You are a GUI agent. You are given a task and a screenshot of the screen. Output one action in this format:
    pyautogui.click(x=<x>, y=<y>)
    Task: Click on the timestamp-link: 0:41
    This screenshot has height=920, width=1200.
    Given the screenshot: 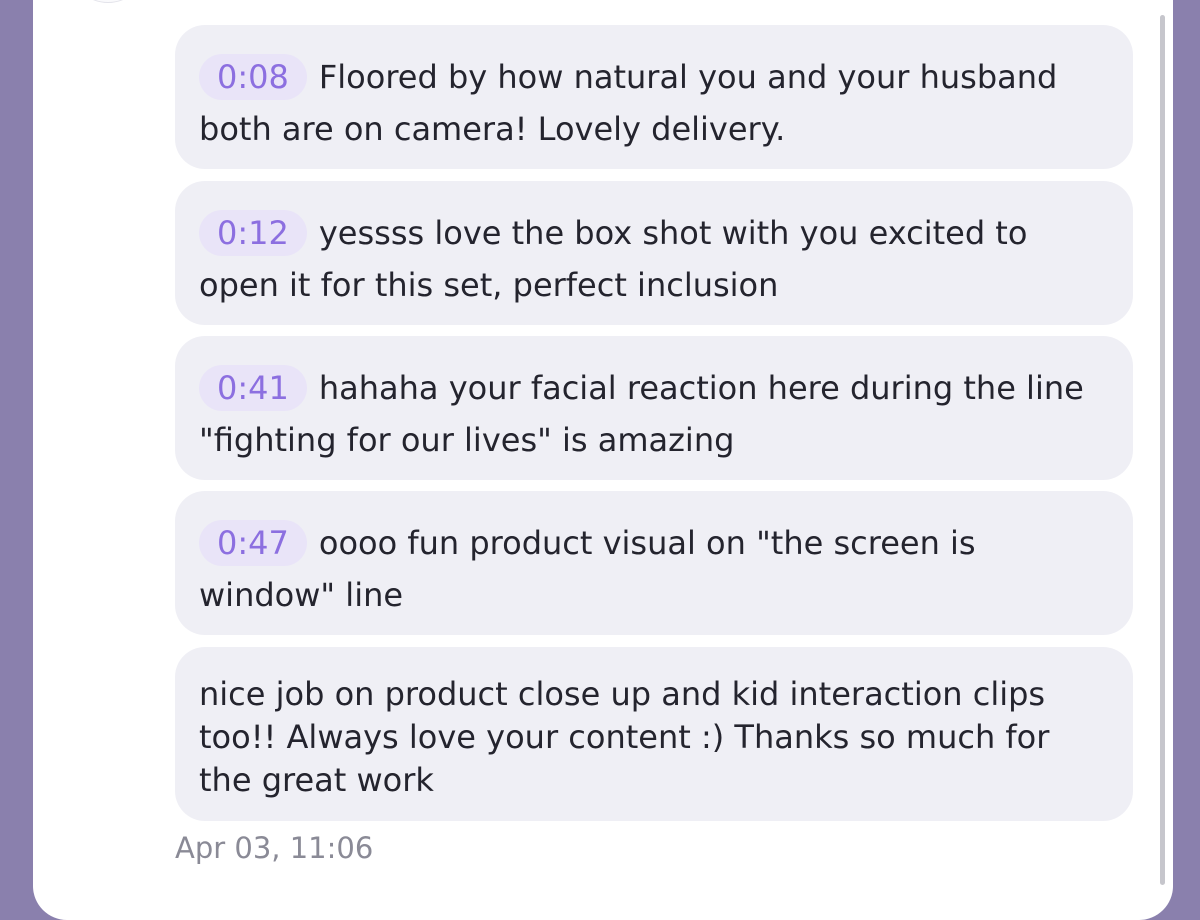 What is the action you would take?
    pyautogui.click(x=253, y=388)
    